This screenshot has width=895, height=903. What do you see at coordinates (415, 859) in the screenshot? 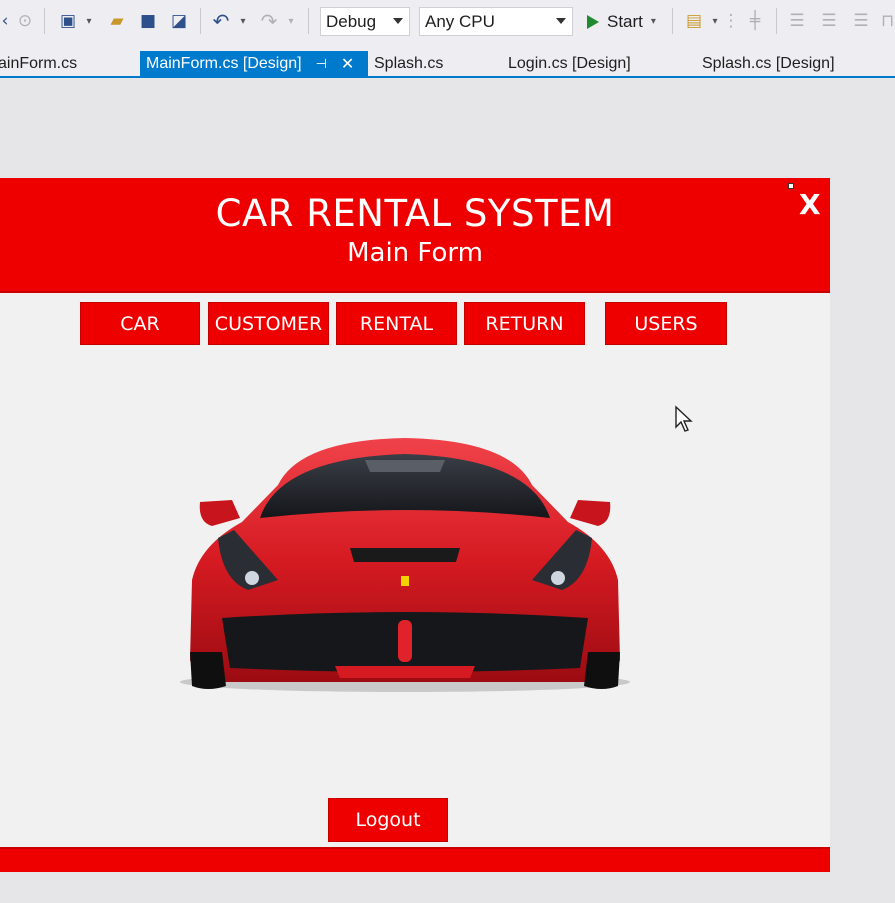
I see `form-footer-panel` at bounding box center [415, 859].